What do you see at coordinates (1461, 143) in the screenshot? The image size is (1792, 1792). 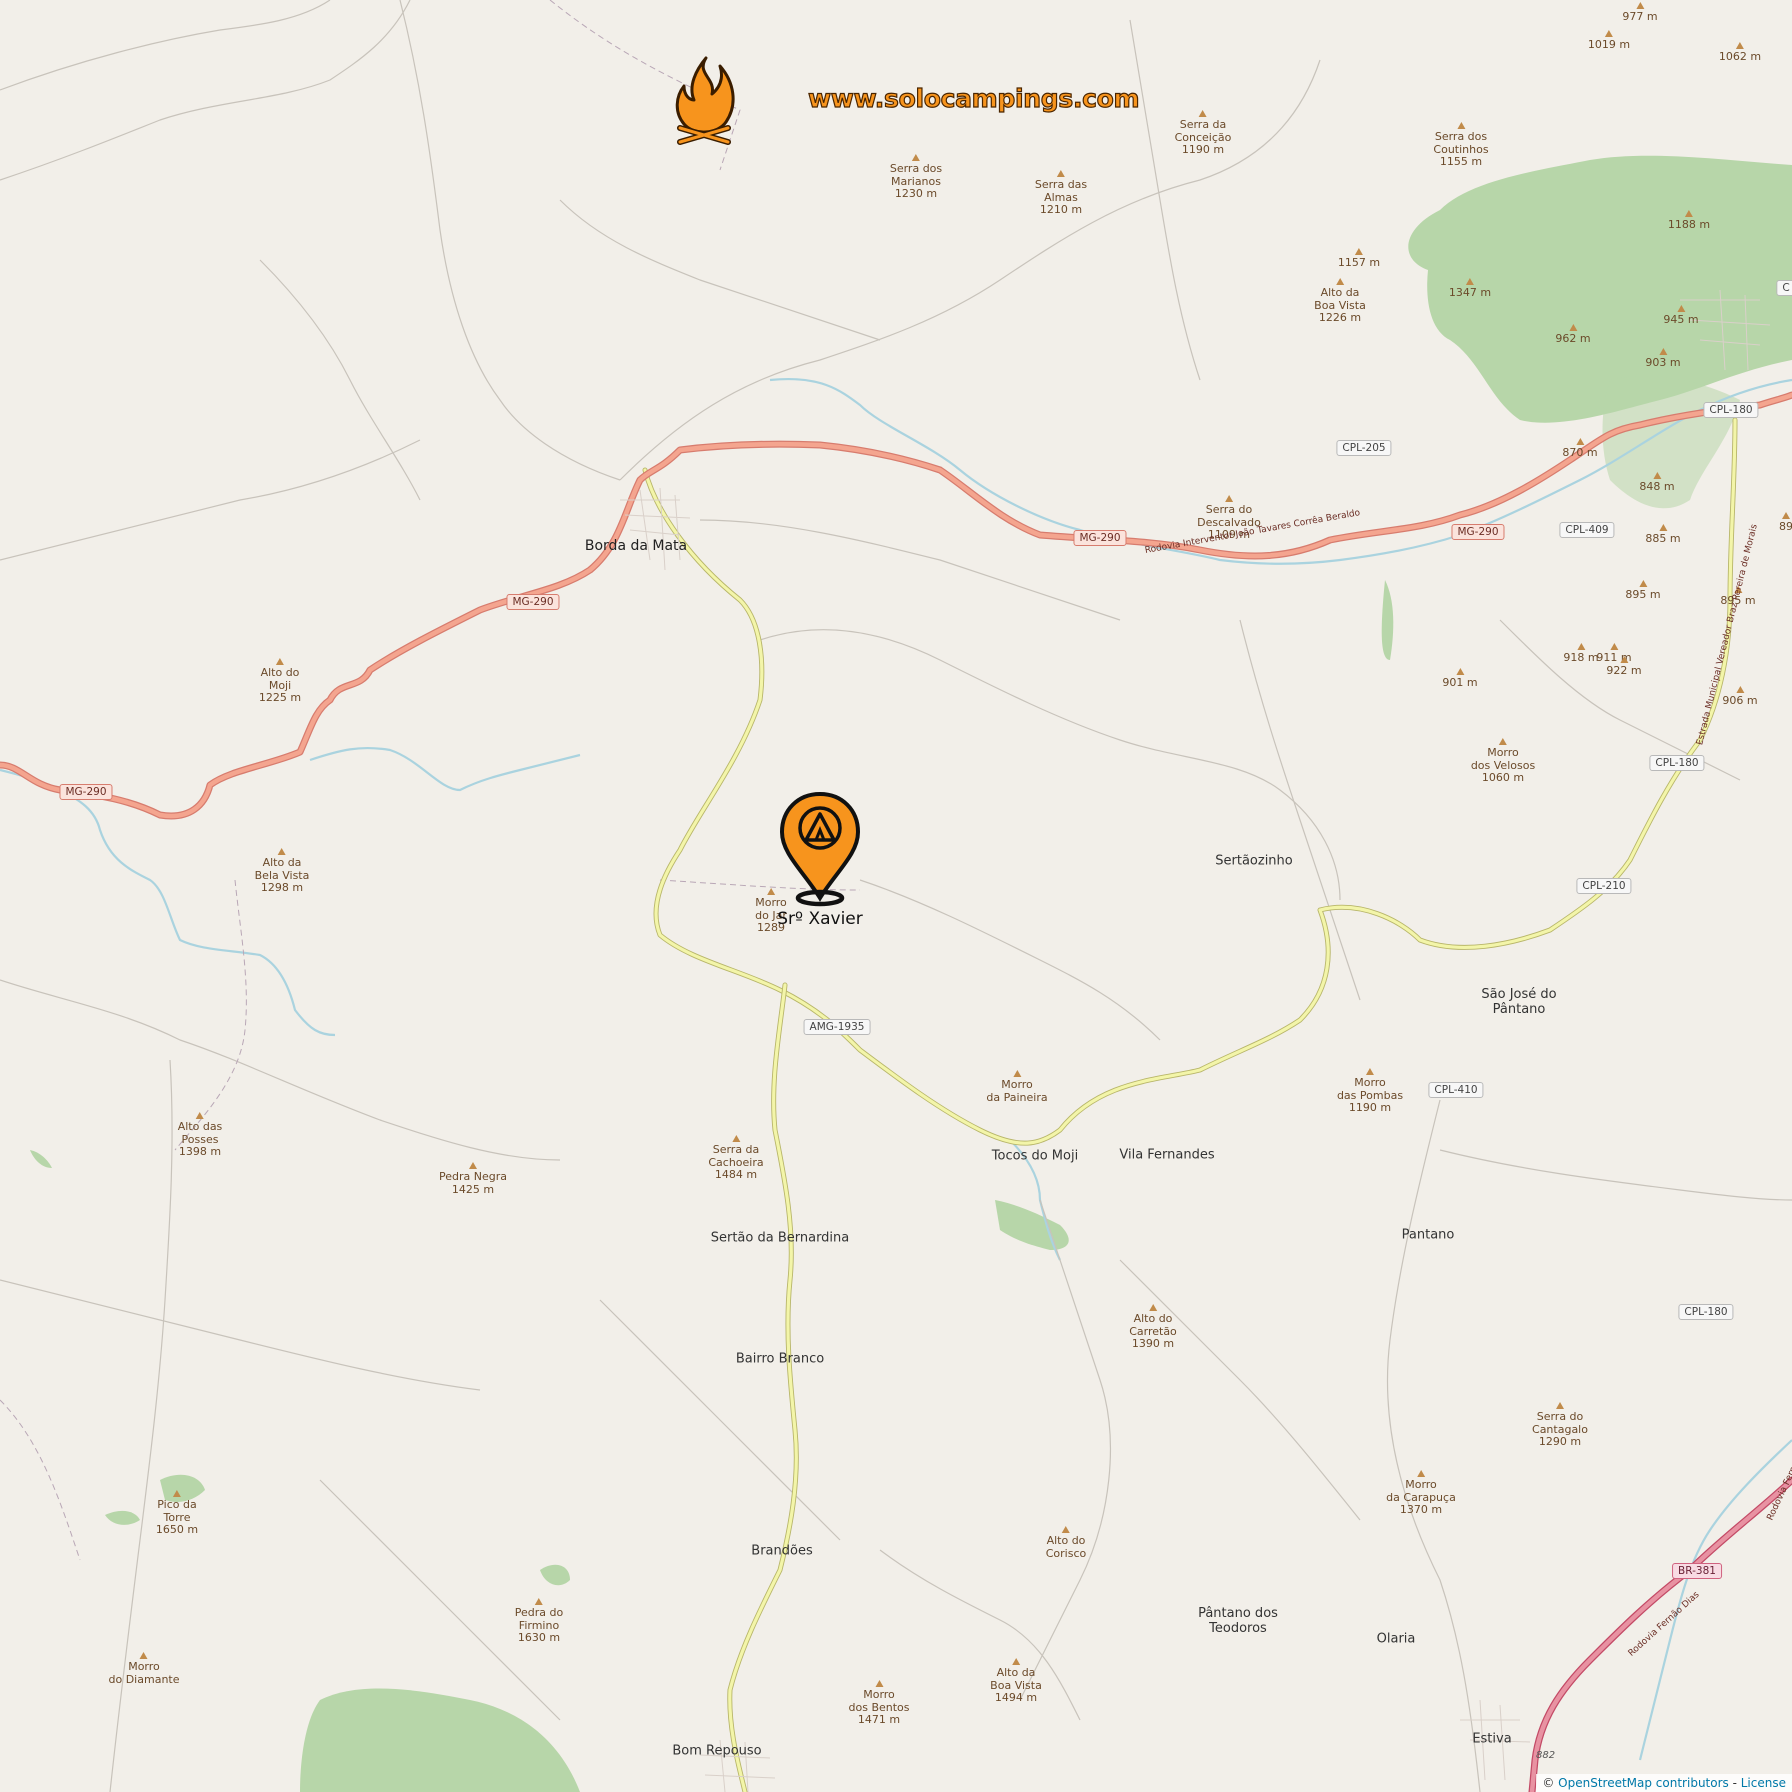 I see `peak-name: Serra dos Coutinhos` at bounding box center [1461, 143].